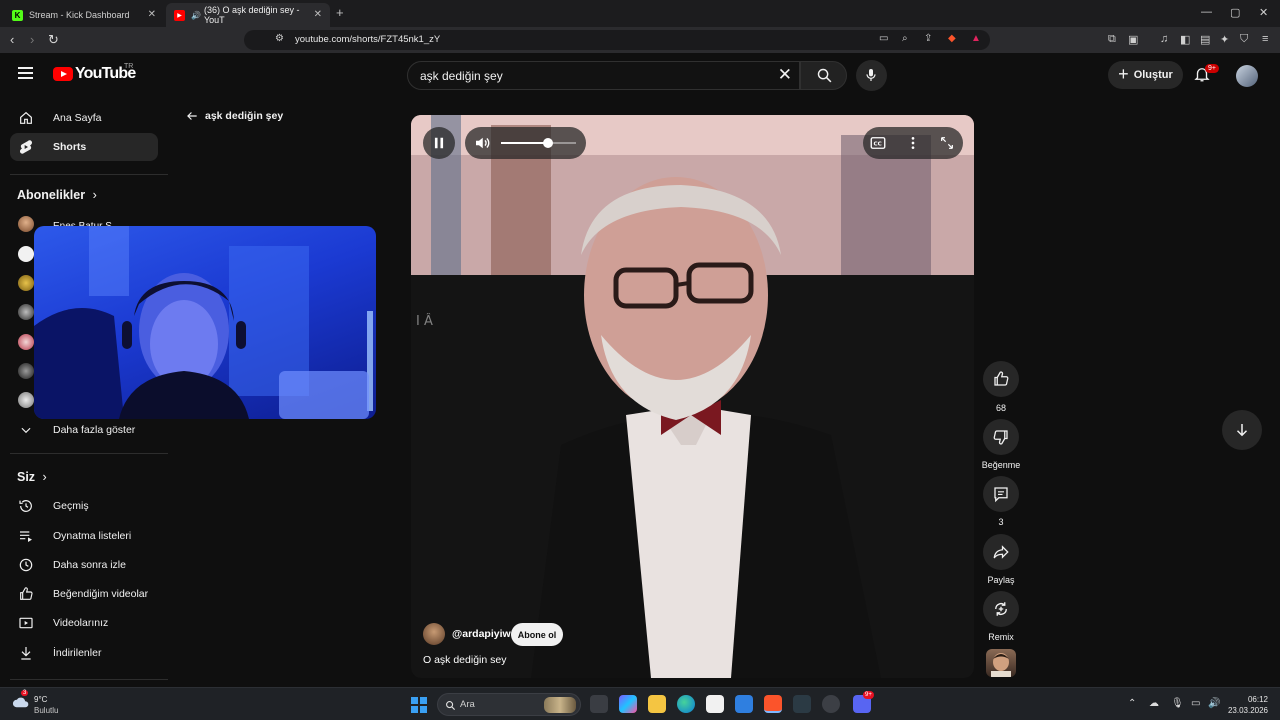 The height and width of the screenshot is (720, 1280). What do you see at coordinates (1244, 39) in the screenshot?
I see `vpn-shield-icon: ⛉` at bounding box center [1244, 39].